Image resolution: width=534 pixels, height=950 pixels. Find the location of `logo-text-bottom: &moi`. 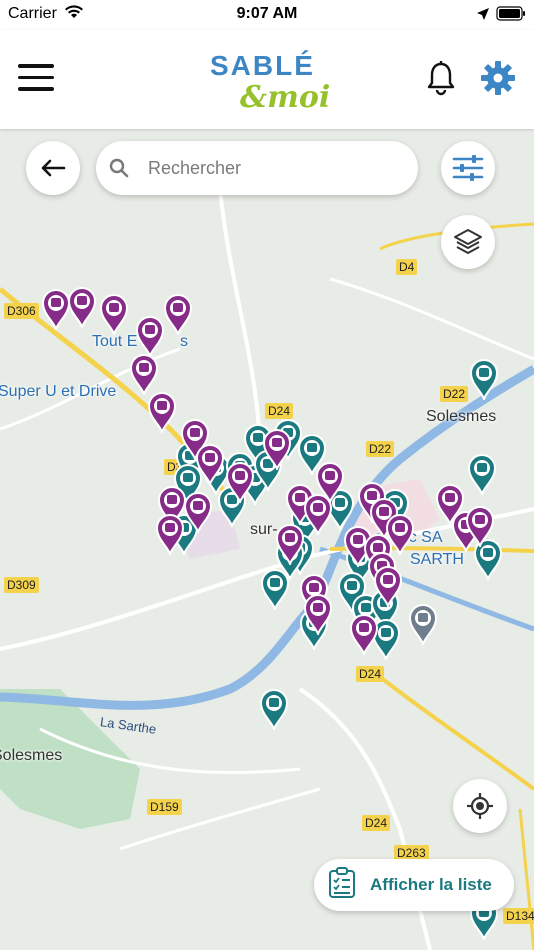

logo-text-bottom: &moi is located at coordinates (285, 97).